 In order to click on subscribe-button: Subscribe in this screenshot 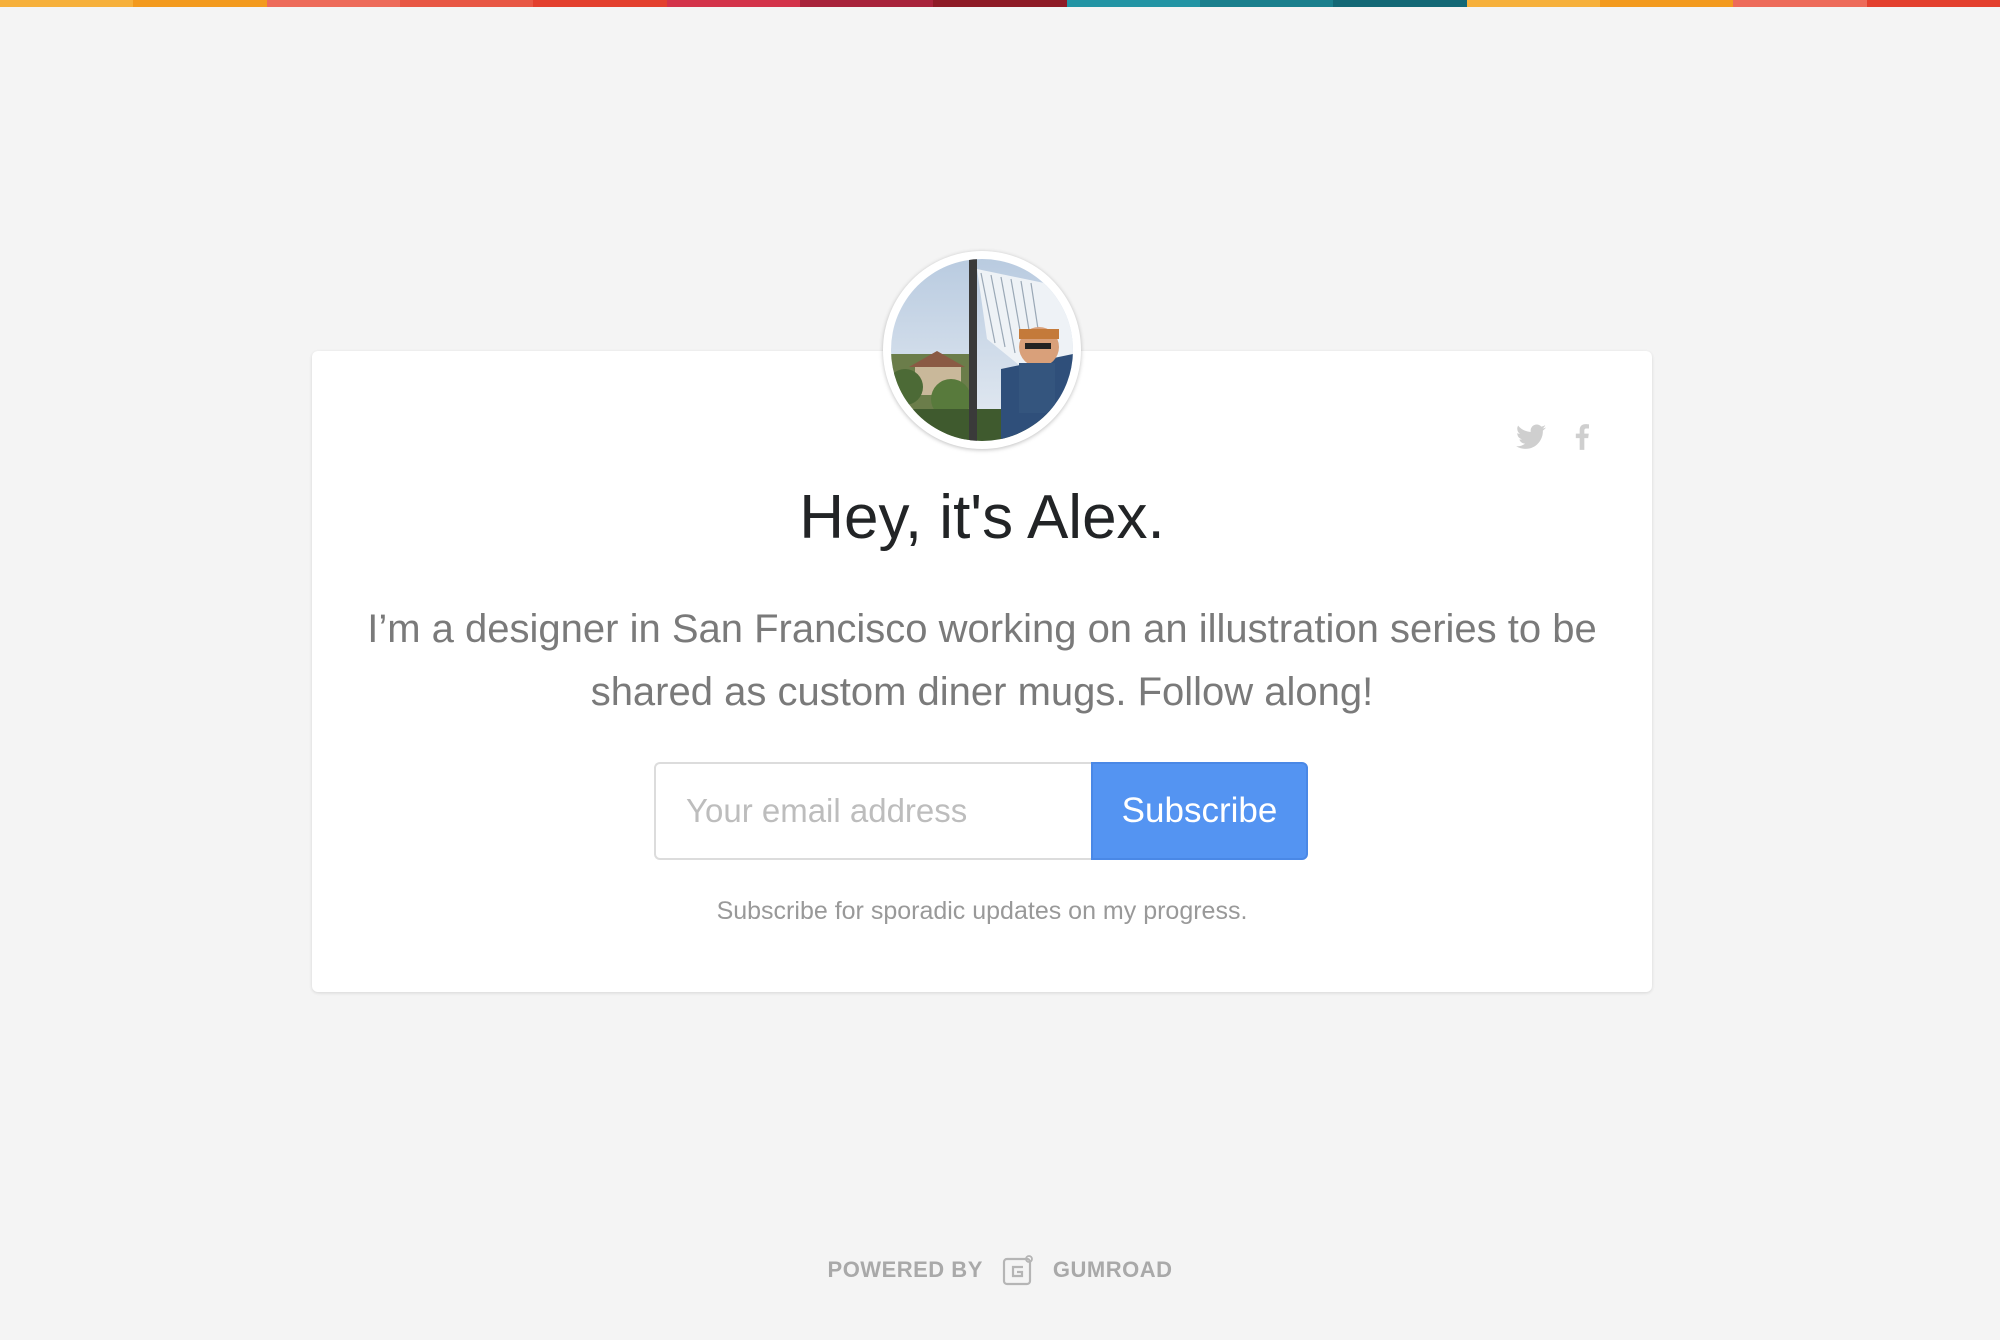, I will do `click(1199, 811)`.